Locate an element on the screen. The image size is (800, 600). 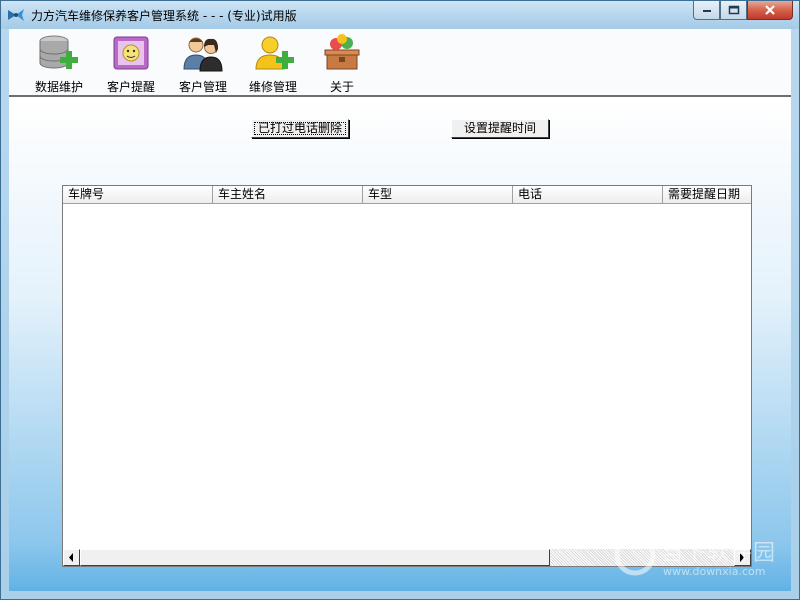
column-reminder-date: 需要提醒日期 is located at coordinates (707, 194).